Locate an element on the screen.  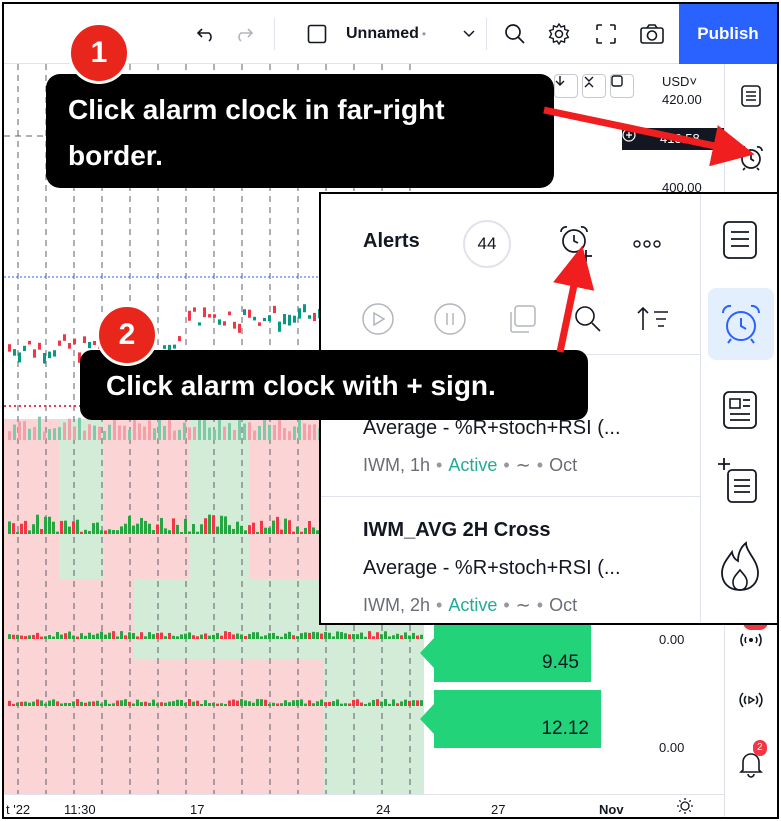
arrow-to-sidebar-alarm is located at coordinates (649, 136).